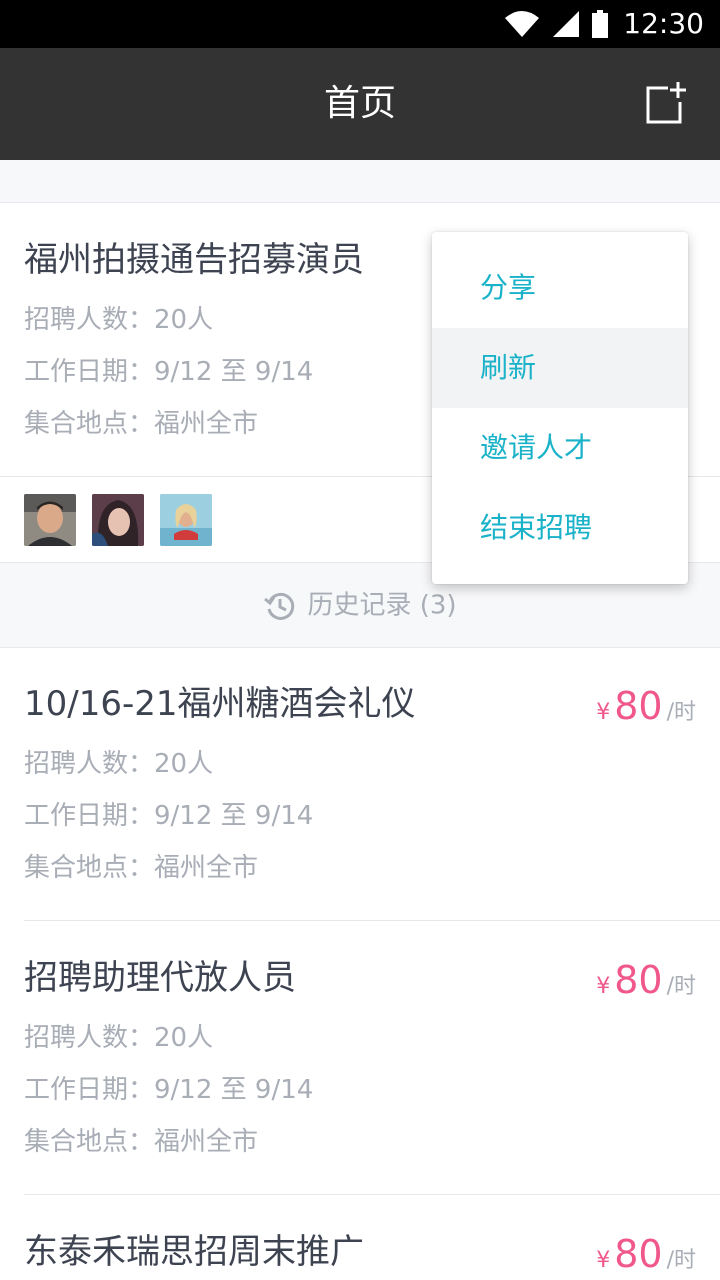  Describe the element at coordinates (279, 606) in the screenshot. I see `history-clock-icon` at that location.